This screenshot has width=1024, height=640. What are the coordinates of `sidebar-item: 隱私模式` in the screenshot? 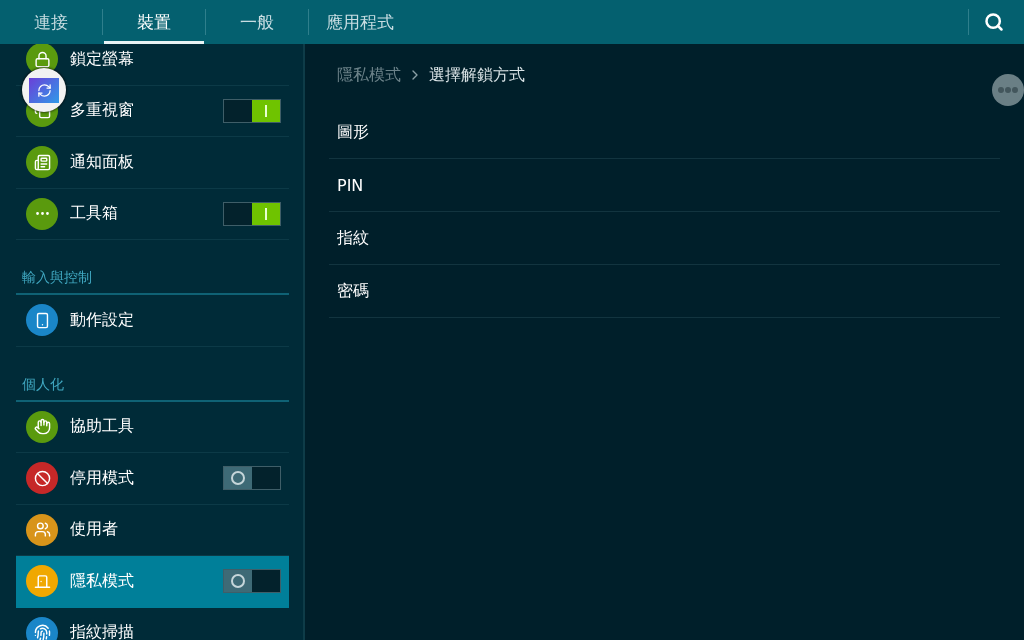 It's located at (152, 582).